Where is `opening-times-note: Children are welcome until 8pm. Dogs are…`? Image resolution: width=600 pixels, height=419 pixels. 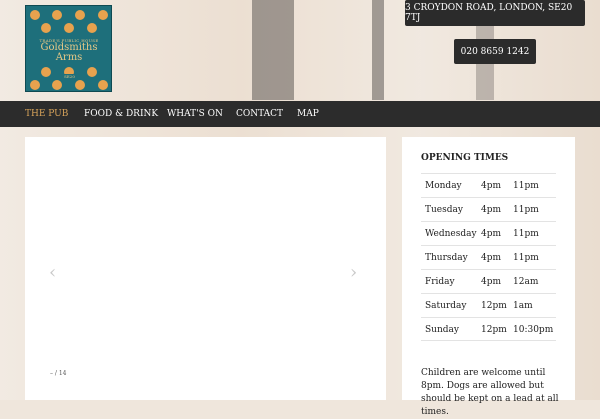
opening-times-note: Children are welcome until 8pm. Dogs are… is located at coordinates (490, 392).